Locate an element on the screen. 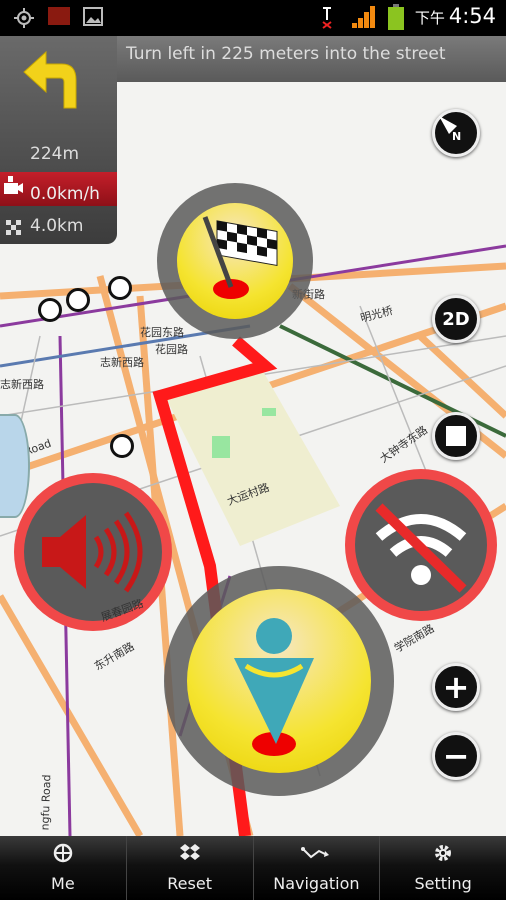 The width and height of the screenshot is (506, 900). stop-icon is located at coordinates (456, 436).